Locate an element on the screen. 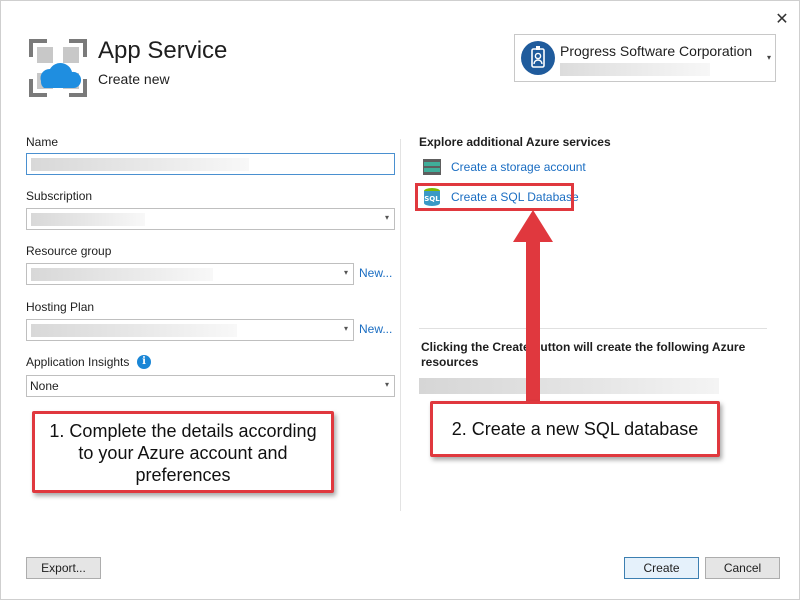 This screenshot has width=800, height=600. callout-create-sql-text: 2. Create a new SQL database is located at coordinates (575, 429).